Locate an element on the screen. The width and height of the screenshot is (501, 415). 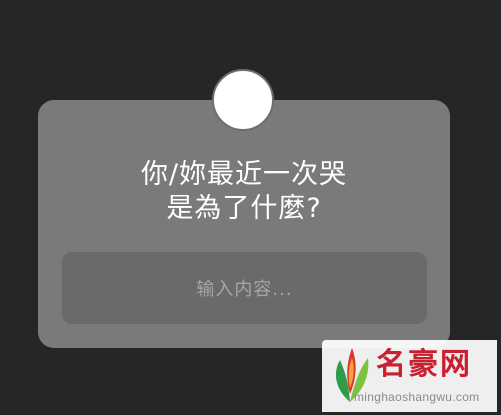
question-line-2: 是為了什麼? is located at coordinates (244, 208).